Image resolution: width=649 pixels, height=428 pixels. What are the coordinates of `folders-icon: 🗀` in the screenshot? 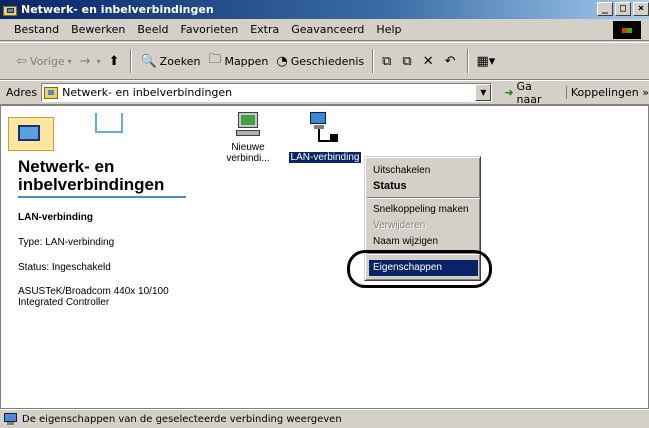 It's located at (215, 59).